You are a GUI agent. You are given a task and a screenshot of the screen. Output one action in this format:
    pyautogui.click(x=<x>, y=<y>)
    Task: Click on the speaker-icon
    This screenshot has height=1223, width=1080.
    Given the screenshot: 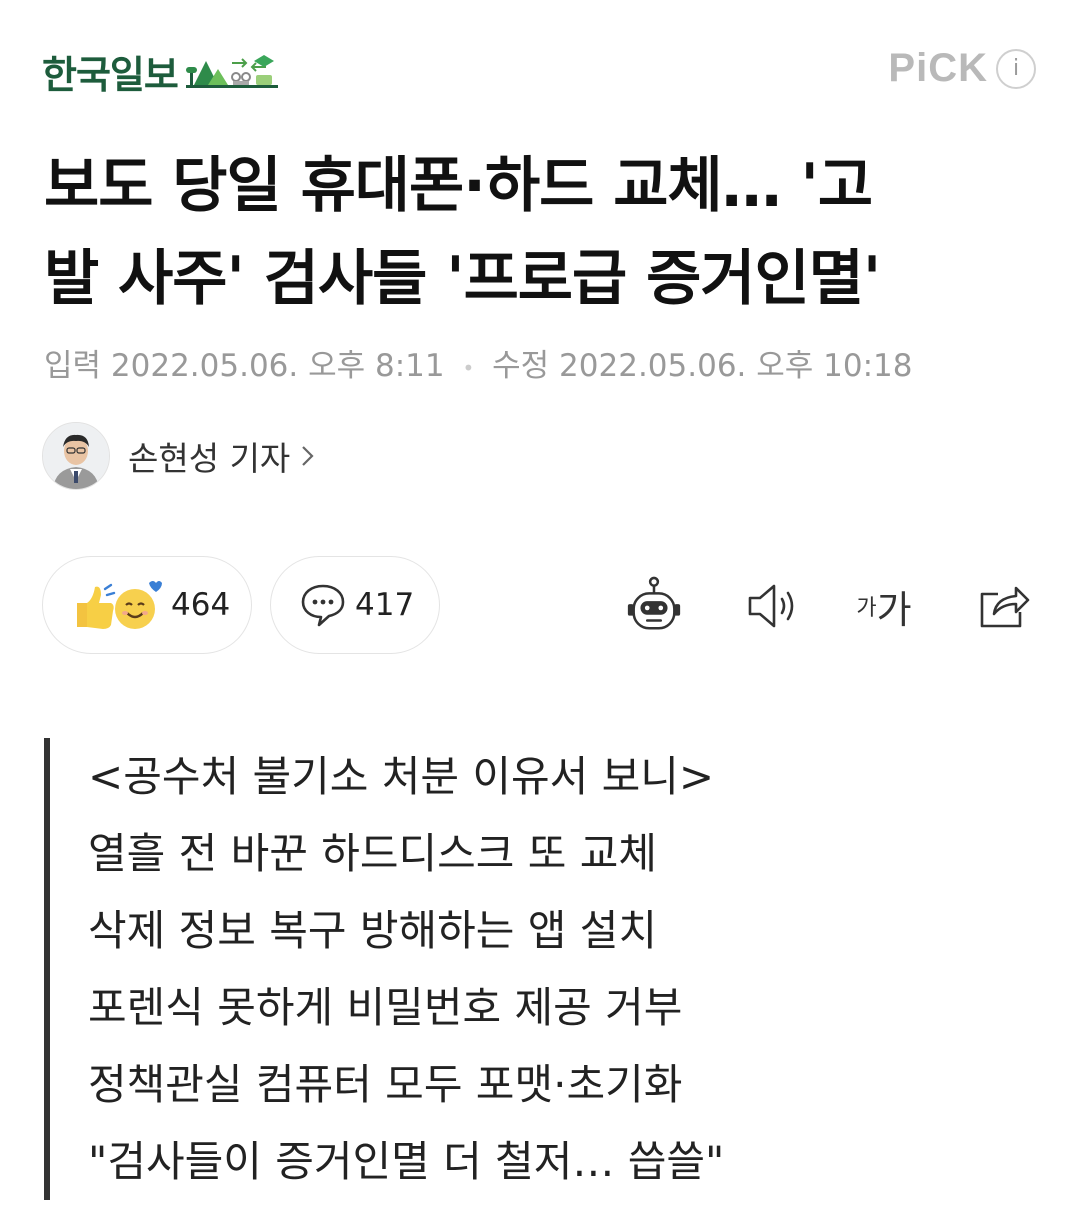 What is the action you would take?
    pyautogui.click(x=771, y=606)
    